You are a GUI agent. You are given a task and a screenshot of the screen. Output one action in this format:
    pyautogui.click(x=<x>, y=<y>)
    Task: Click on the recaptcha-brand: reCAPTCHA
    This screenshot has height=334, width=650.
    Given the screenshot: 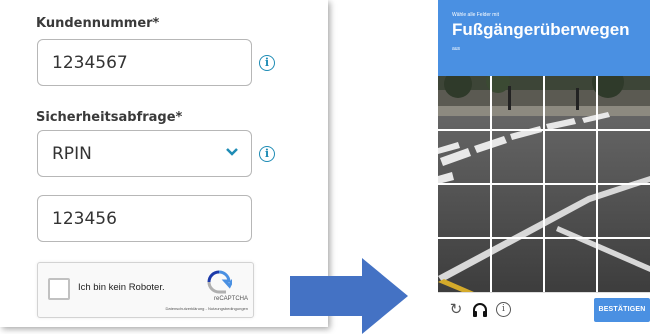 What is the action you would take?
    pyautogui.click(x=230, y=299)
    